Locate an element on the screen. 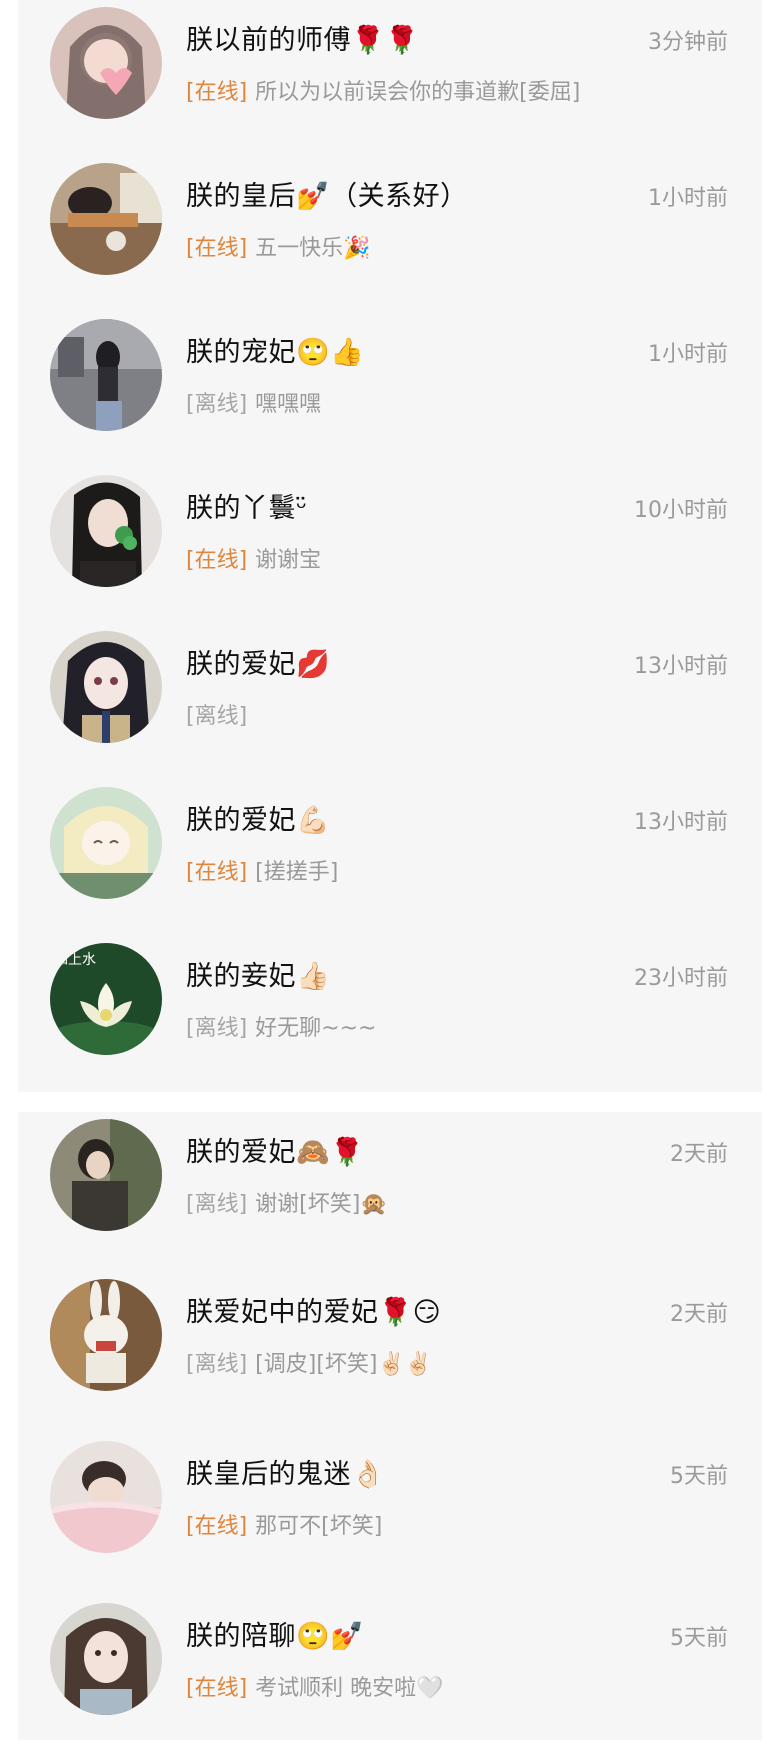  message-preview: [在线] 那可不[坏笑] is located at coordinates (284, 1524).